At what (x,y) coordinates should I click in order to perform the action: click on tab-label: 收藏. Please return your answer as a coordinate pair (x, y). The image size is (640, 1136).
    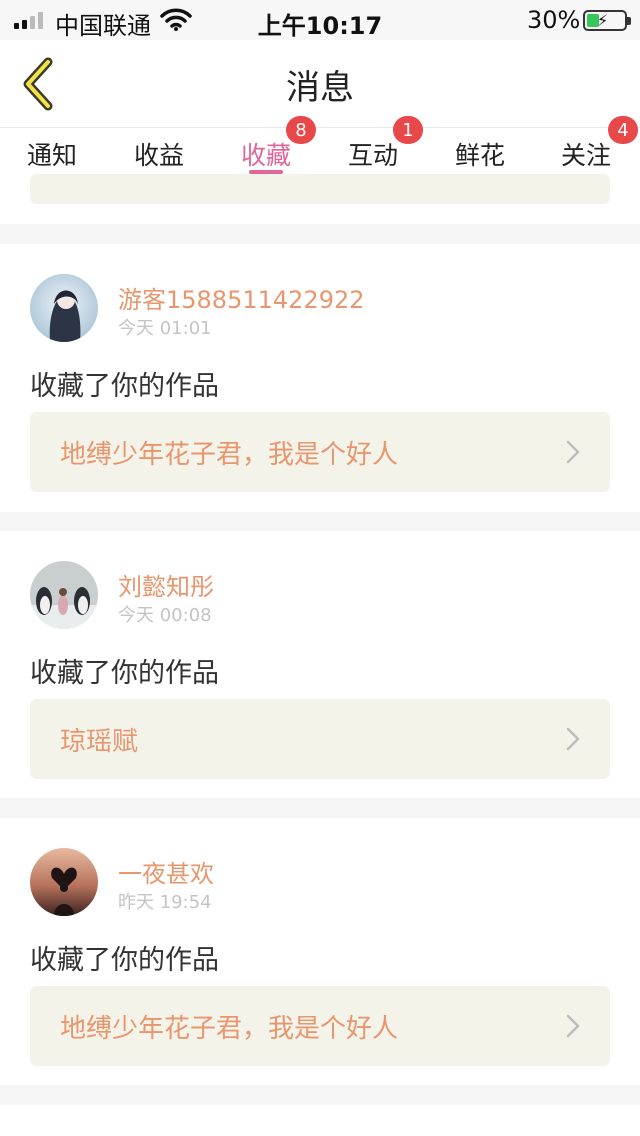
    Looking at the image, I should click on (266, 155).